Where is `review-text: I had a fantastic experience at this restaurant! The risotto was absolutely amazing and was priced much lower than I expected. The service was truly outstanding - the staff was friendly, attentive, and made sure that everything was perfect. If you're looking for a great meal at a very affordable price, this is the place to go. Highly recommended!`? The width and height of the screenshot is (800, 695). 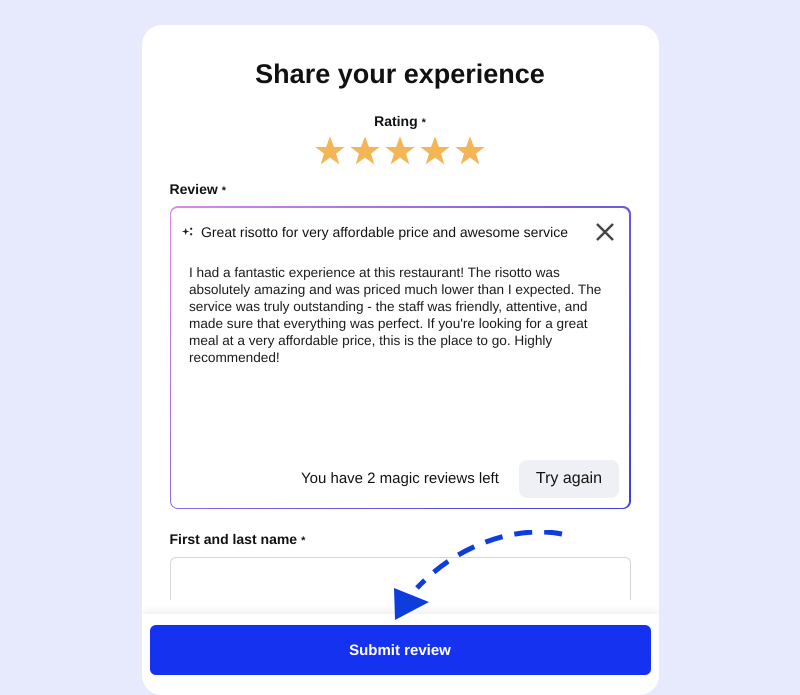
review-text: I had a fantastic experience at this restaurant! The risotto was absolutely amazing and was priced much lower than I expected. The service was truly outstanding - the staff was friendly, attentive, and made sure that everything was perfect. If you're looking for a great meal at a very affordable price, this is the place to go. Highly recommended! is located at coordinates (395, 315).